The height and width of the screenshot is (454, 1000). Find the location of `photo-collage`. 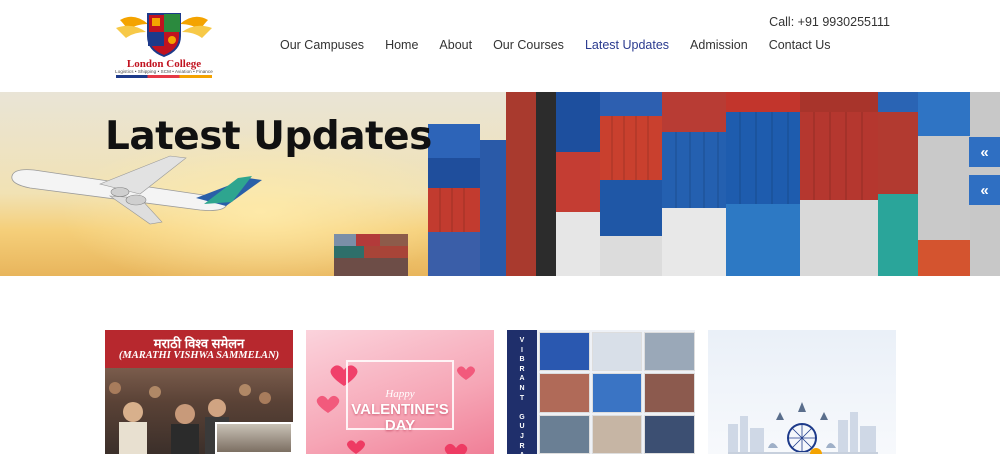

photo-collage is located at coordinates (617, 393).